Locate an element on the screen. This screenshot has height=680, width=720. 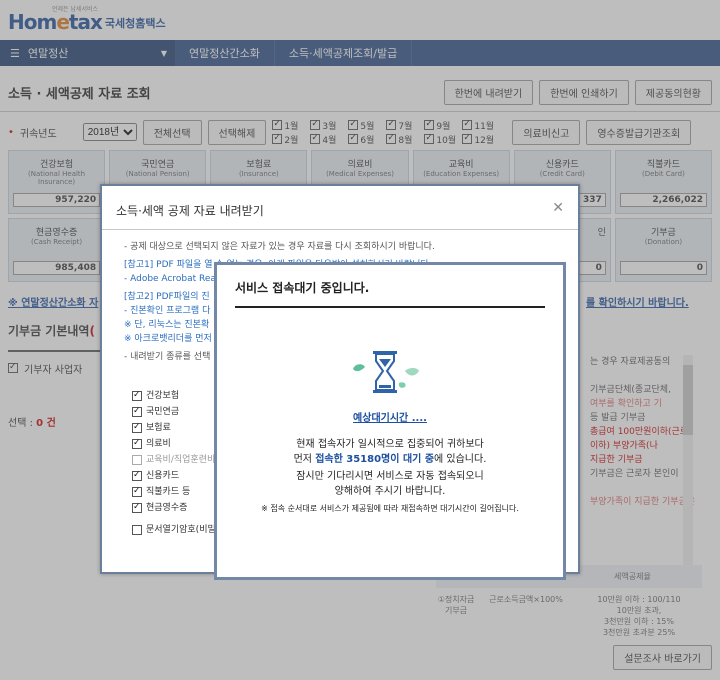
queue-dialog-title: 서비스 접속대기 중입니다. is located at coordinates (390, 293).